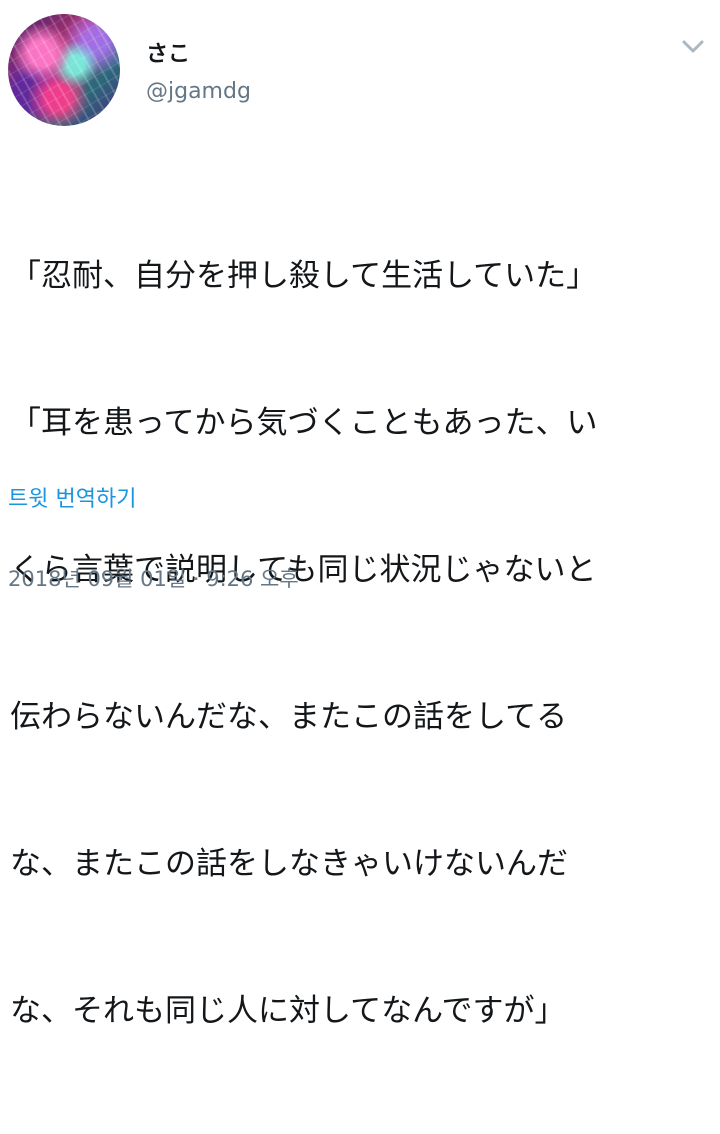 The height and width of the screenshot is (1134, 720). I want to click on tweet-text-line: な、それも同じ人に対してなんですが」, so click(288, 1011).